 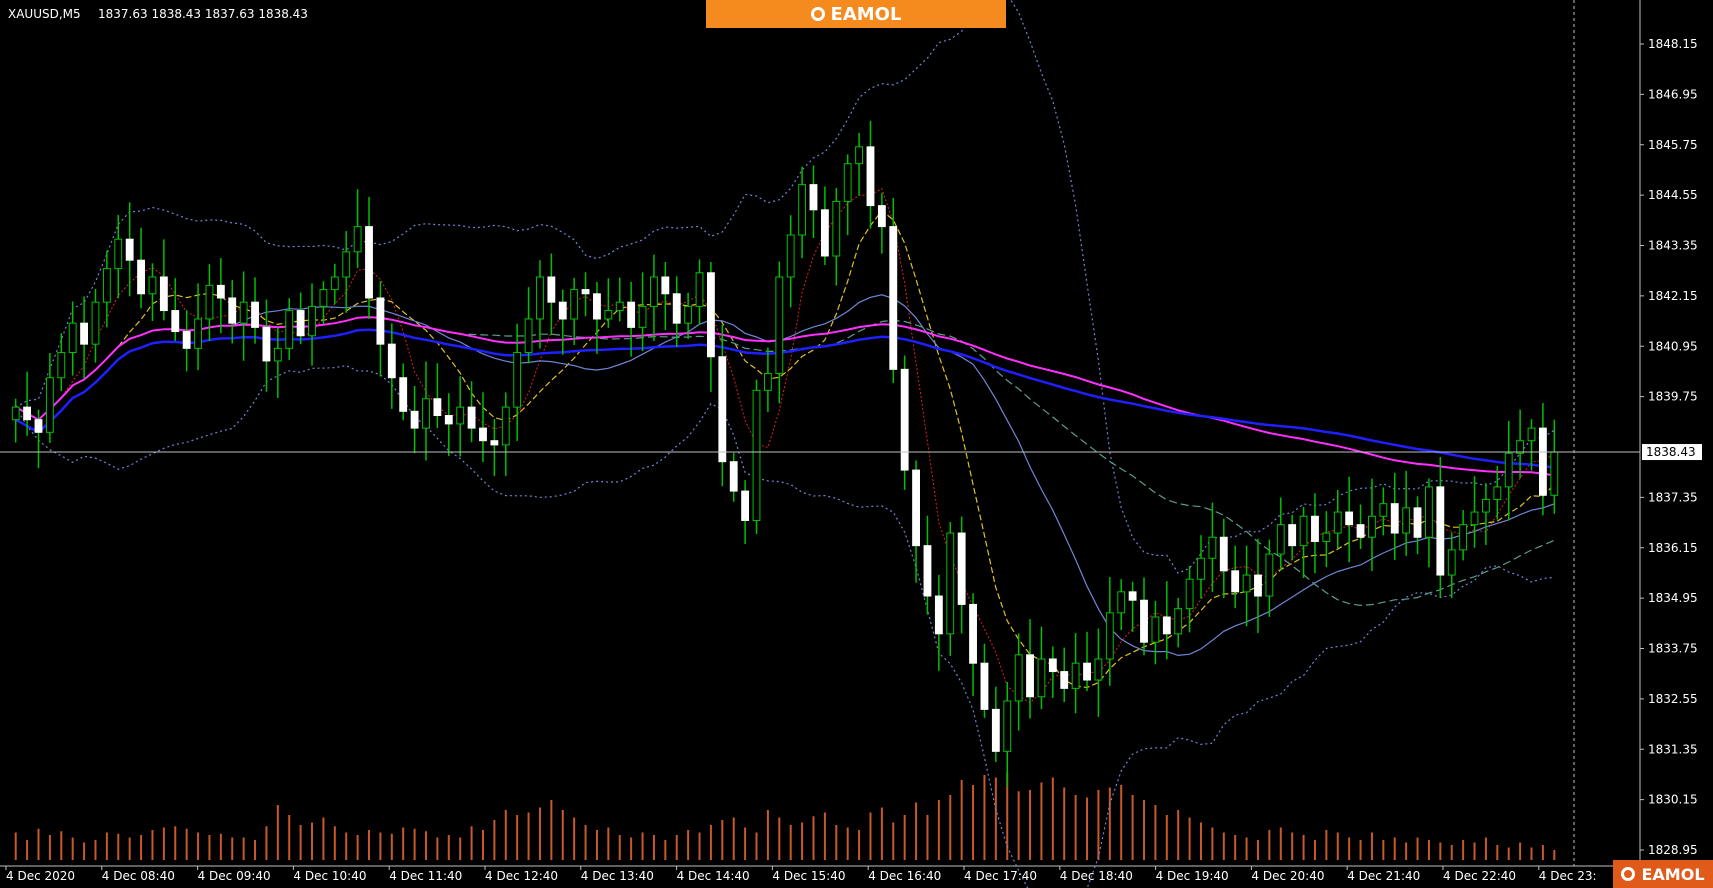 What do you see at coordinates (1673, 44) in the screenshot?
I see `price-tick-label: 1848.15` at bounding box center [1673, 44].